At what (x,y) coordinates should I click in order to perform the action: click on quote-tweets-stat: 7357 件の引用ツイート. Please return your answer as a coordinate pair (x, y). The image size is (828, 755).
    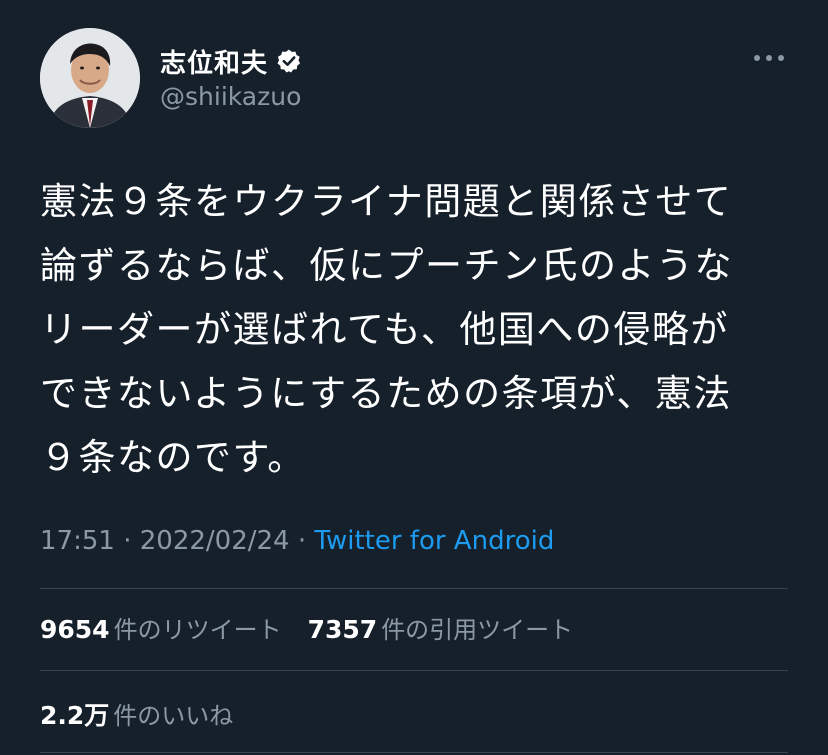
    Looking at the image, I should click on (441, 627).